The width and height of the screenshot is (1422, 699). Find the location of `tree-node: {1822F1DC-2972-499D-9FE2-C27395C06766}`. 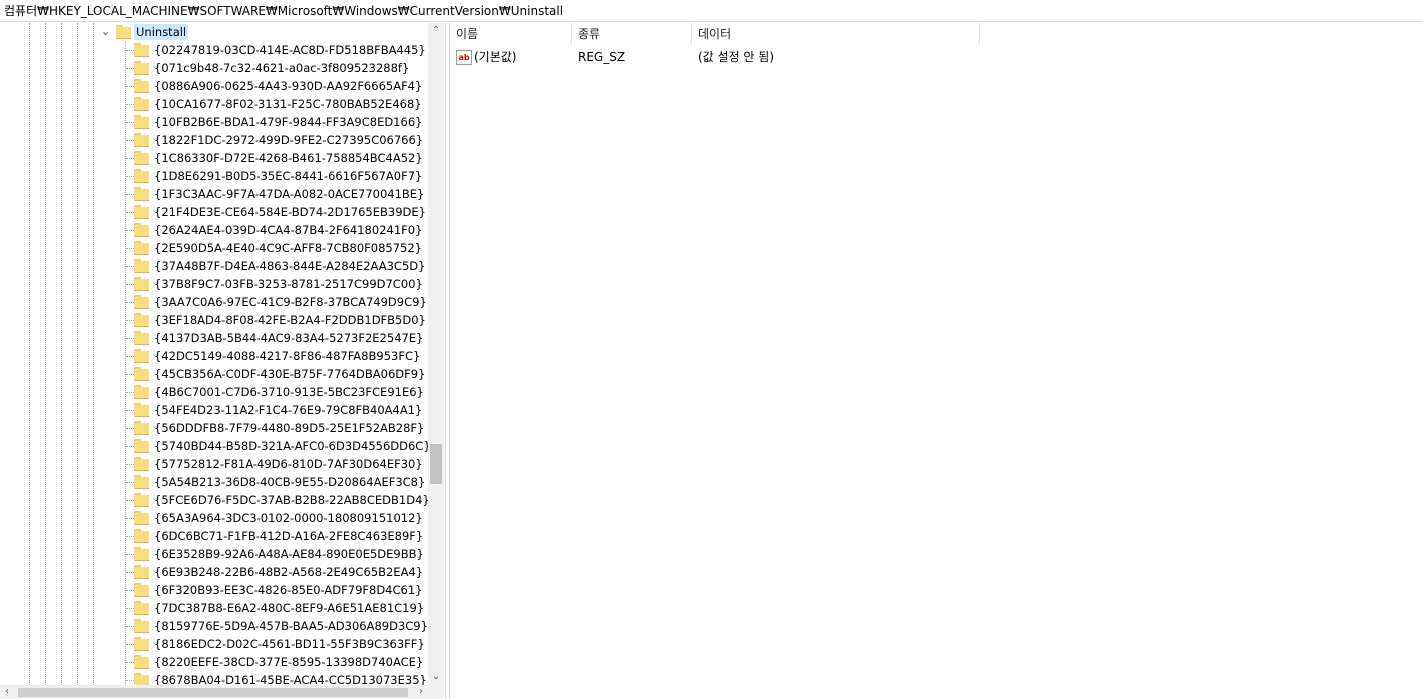

tree-node: {1822F1DC-2972-499D-9FE2-C27395C06766} is located at coordinates (214, 140).